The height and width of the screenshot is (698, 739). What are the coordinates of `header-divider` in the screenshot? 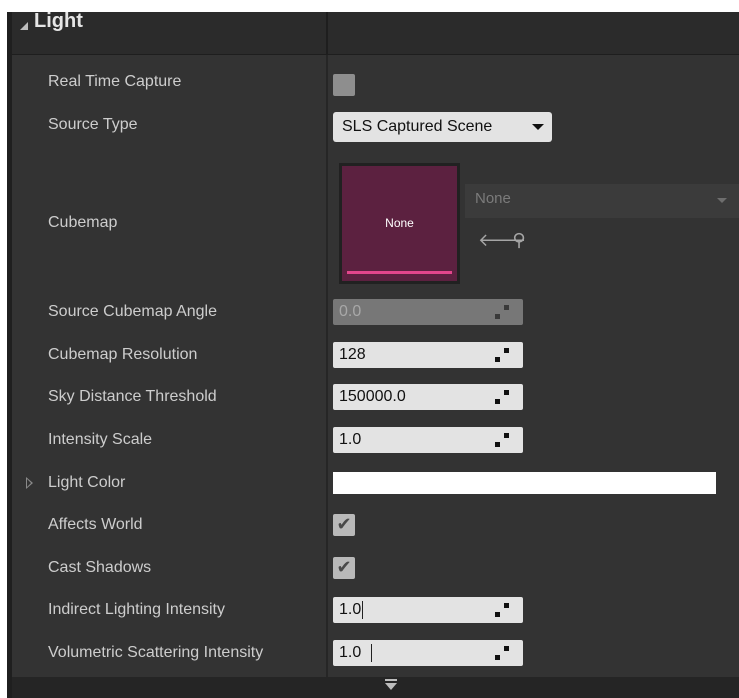 It's located at (327, 33).